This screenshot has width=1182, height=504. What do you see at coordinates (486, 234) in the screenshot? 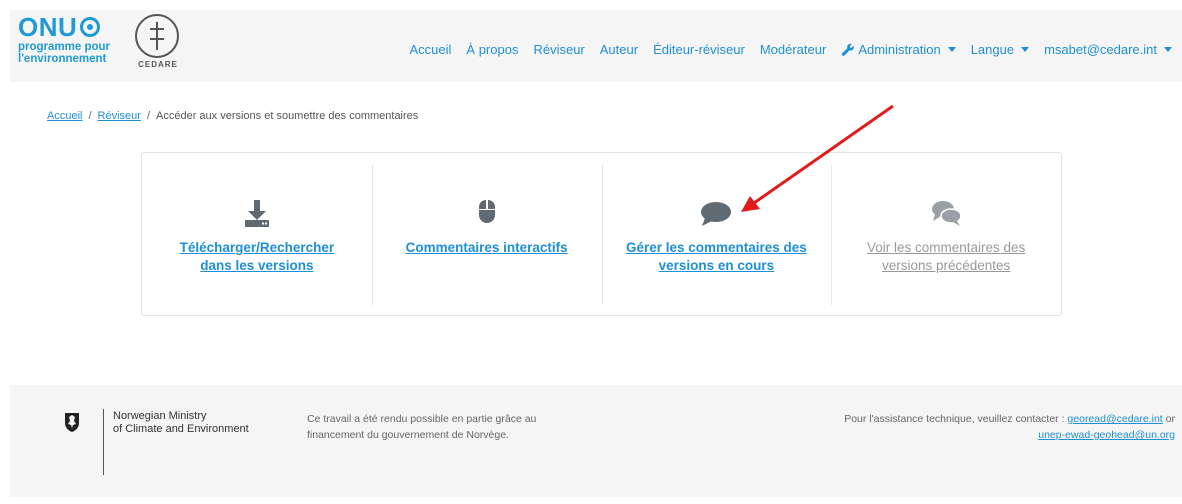
I see `card-interactive-comments: Commentaires interactifs` at bounding box center [486, 234].